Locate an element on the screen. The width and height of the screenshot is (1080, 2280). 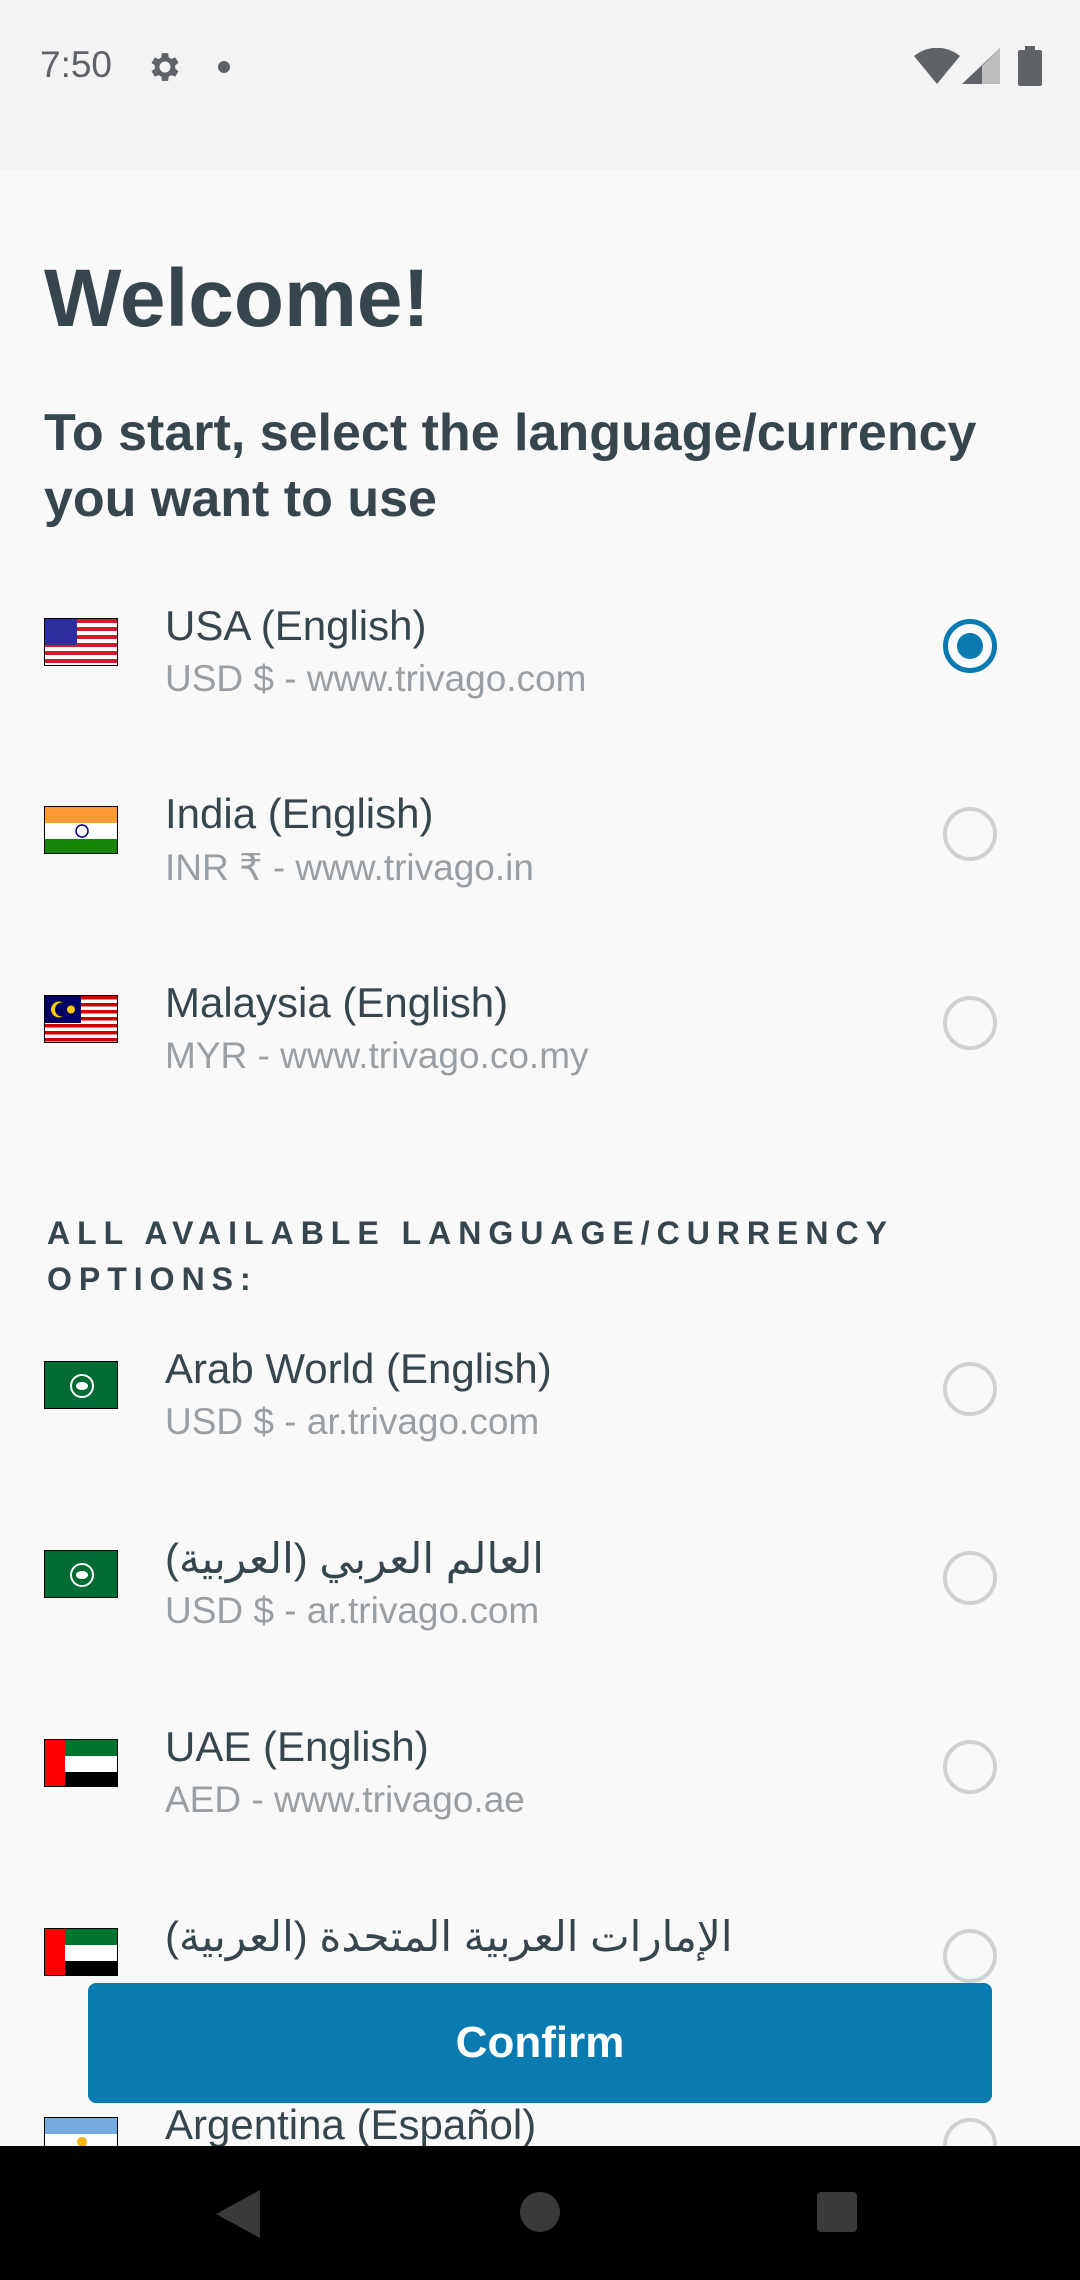
home-icon is located at coordinates (540, 2212).